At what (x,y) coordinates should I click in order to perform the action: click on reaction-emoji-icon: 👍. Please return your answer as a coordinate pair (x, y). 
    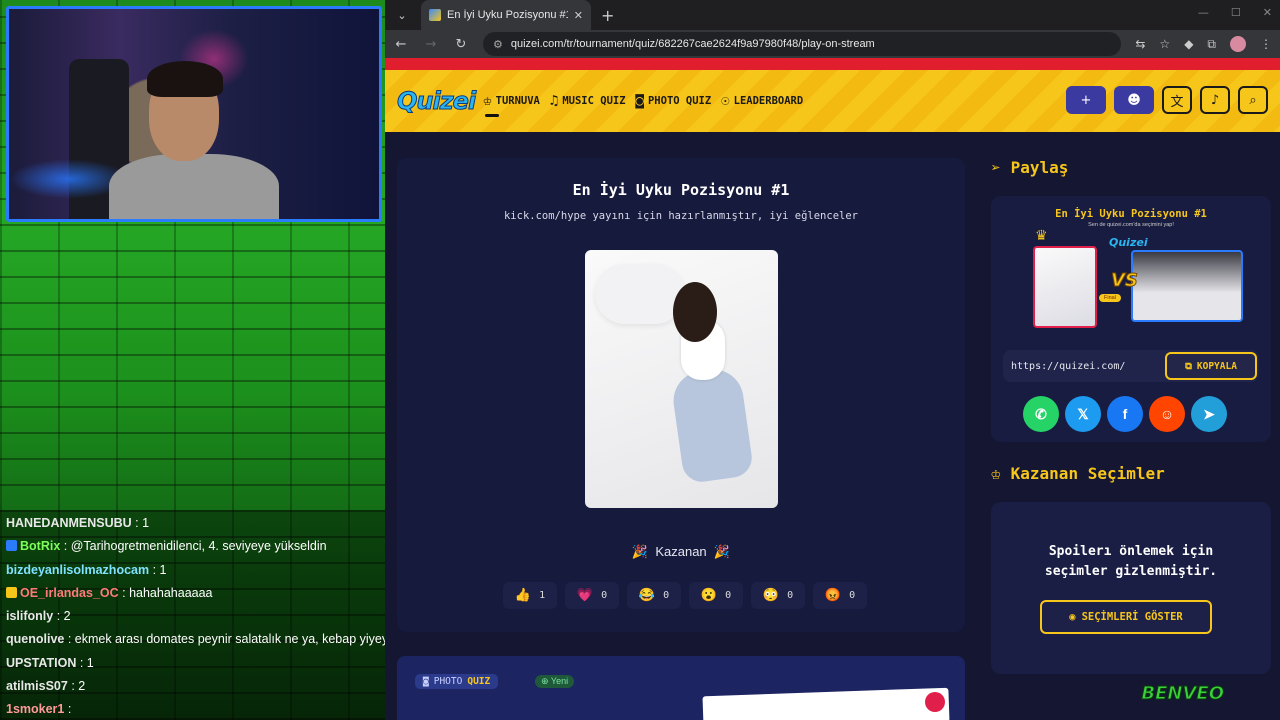
    Looking at the image, I should click on (523, 595).